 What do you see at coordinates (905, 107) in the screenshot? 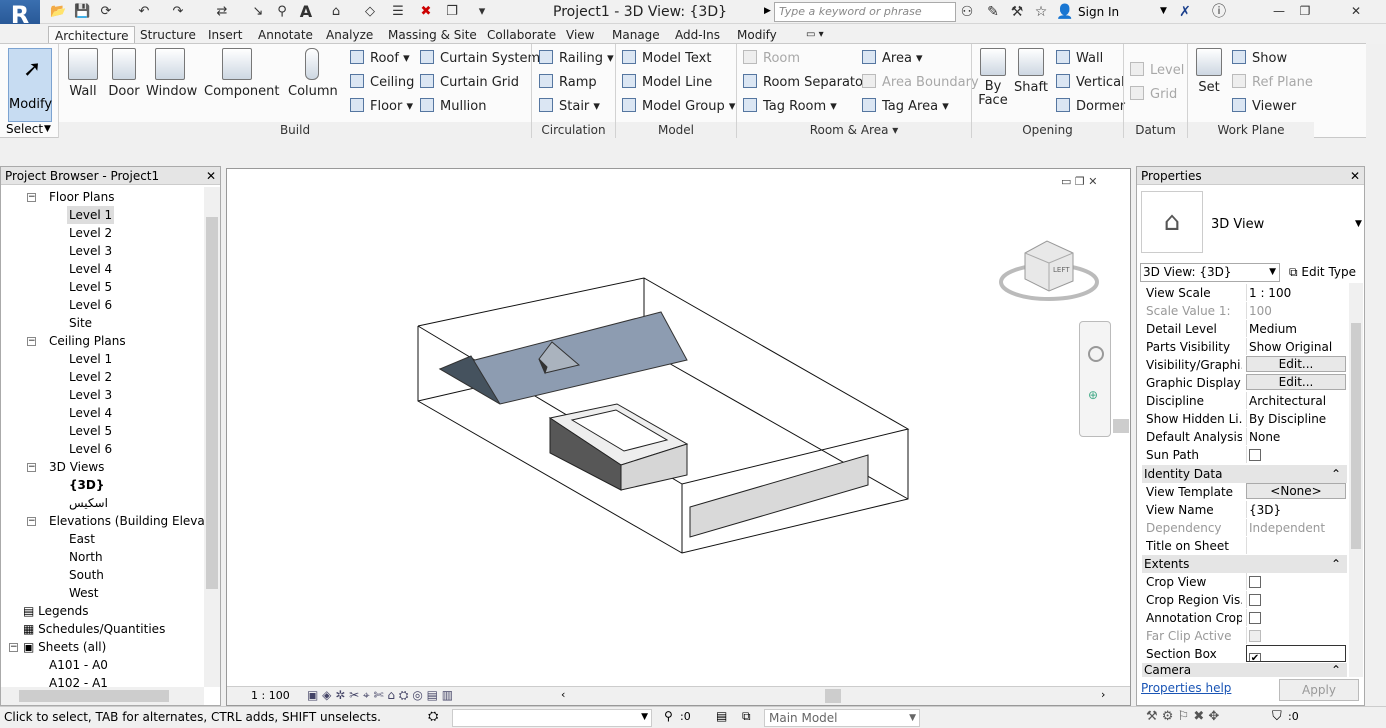
I see `tag-area-button: Tag Area ▾` at bounding box center [905, 107].